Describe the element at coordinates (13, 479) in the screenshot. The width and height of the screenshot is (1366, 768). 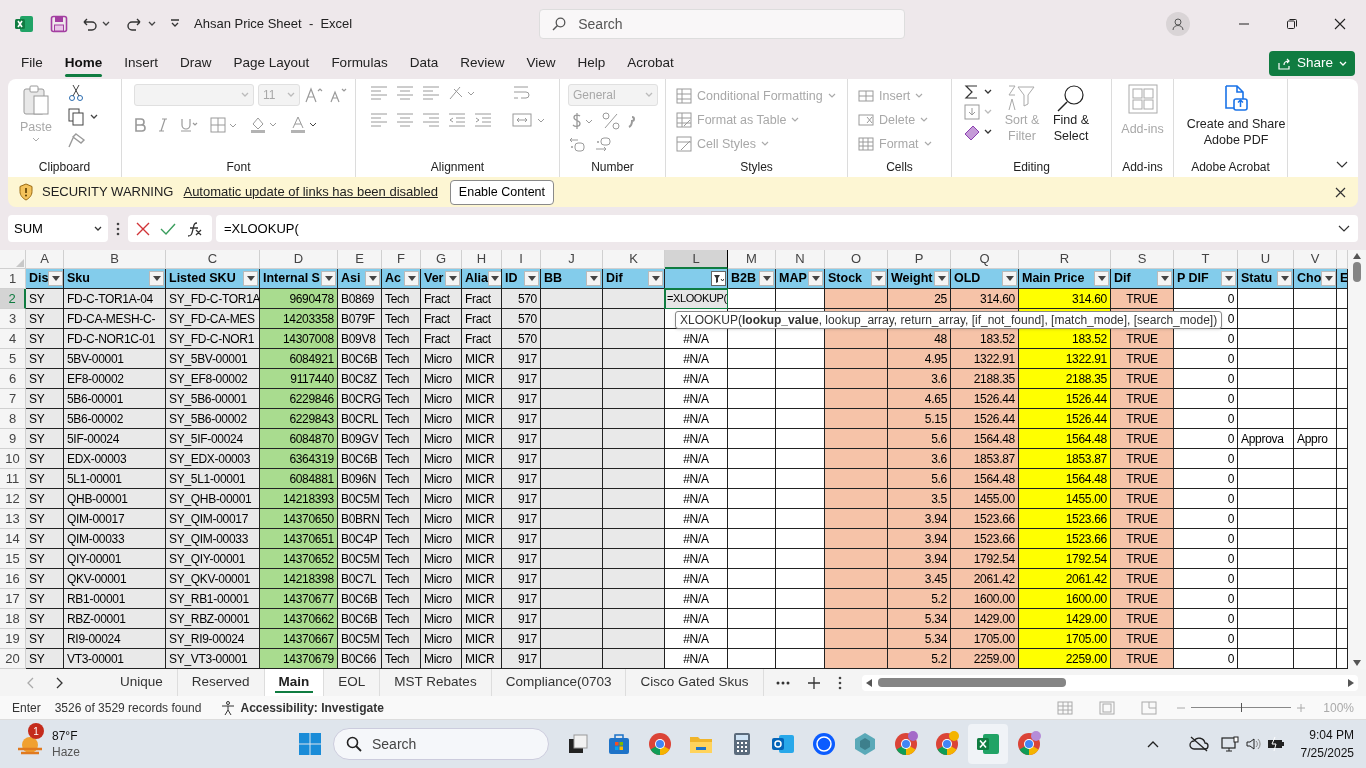
I see `row-header: 11` at that location.